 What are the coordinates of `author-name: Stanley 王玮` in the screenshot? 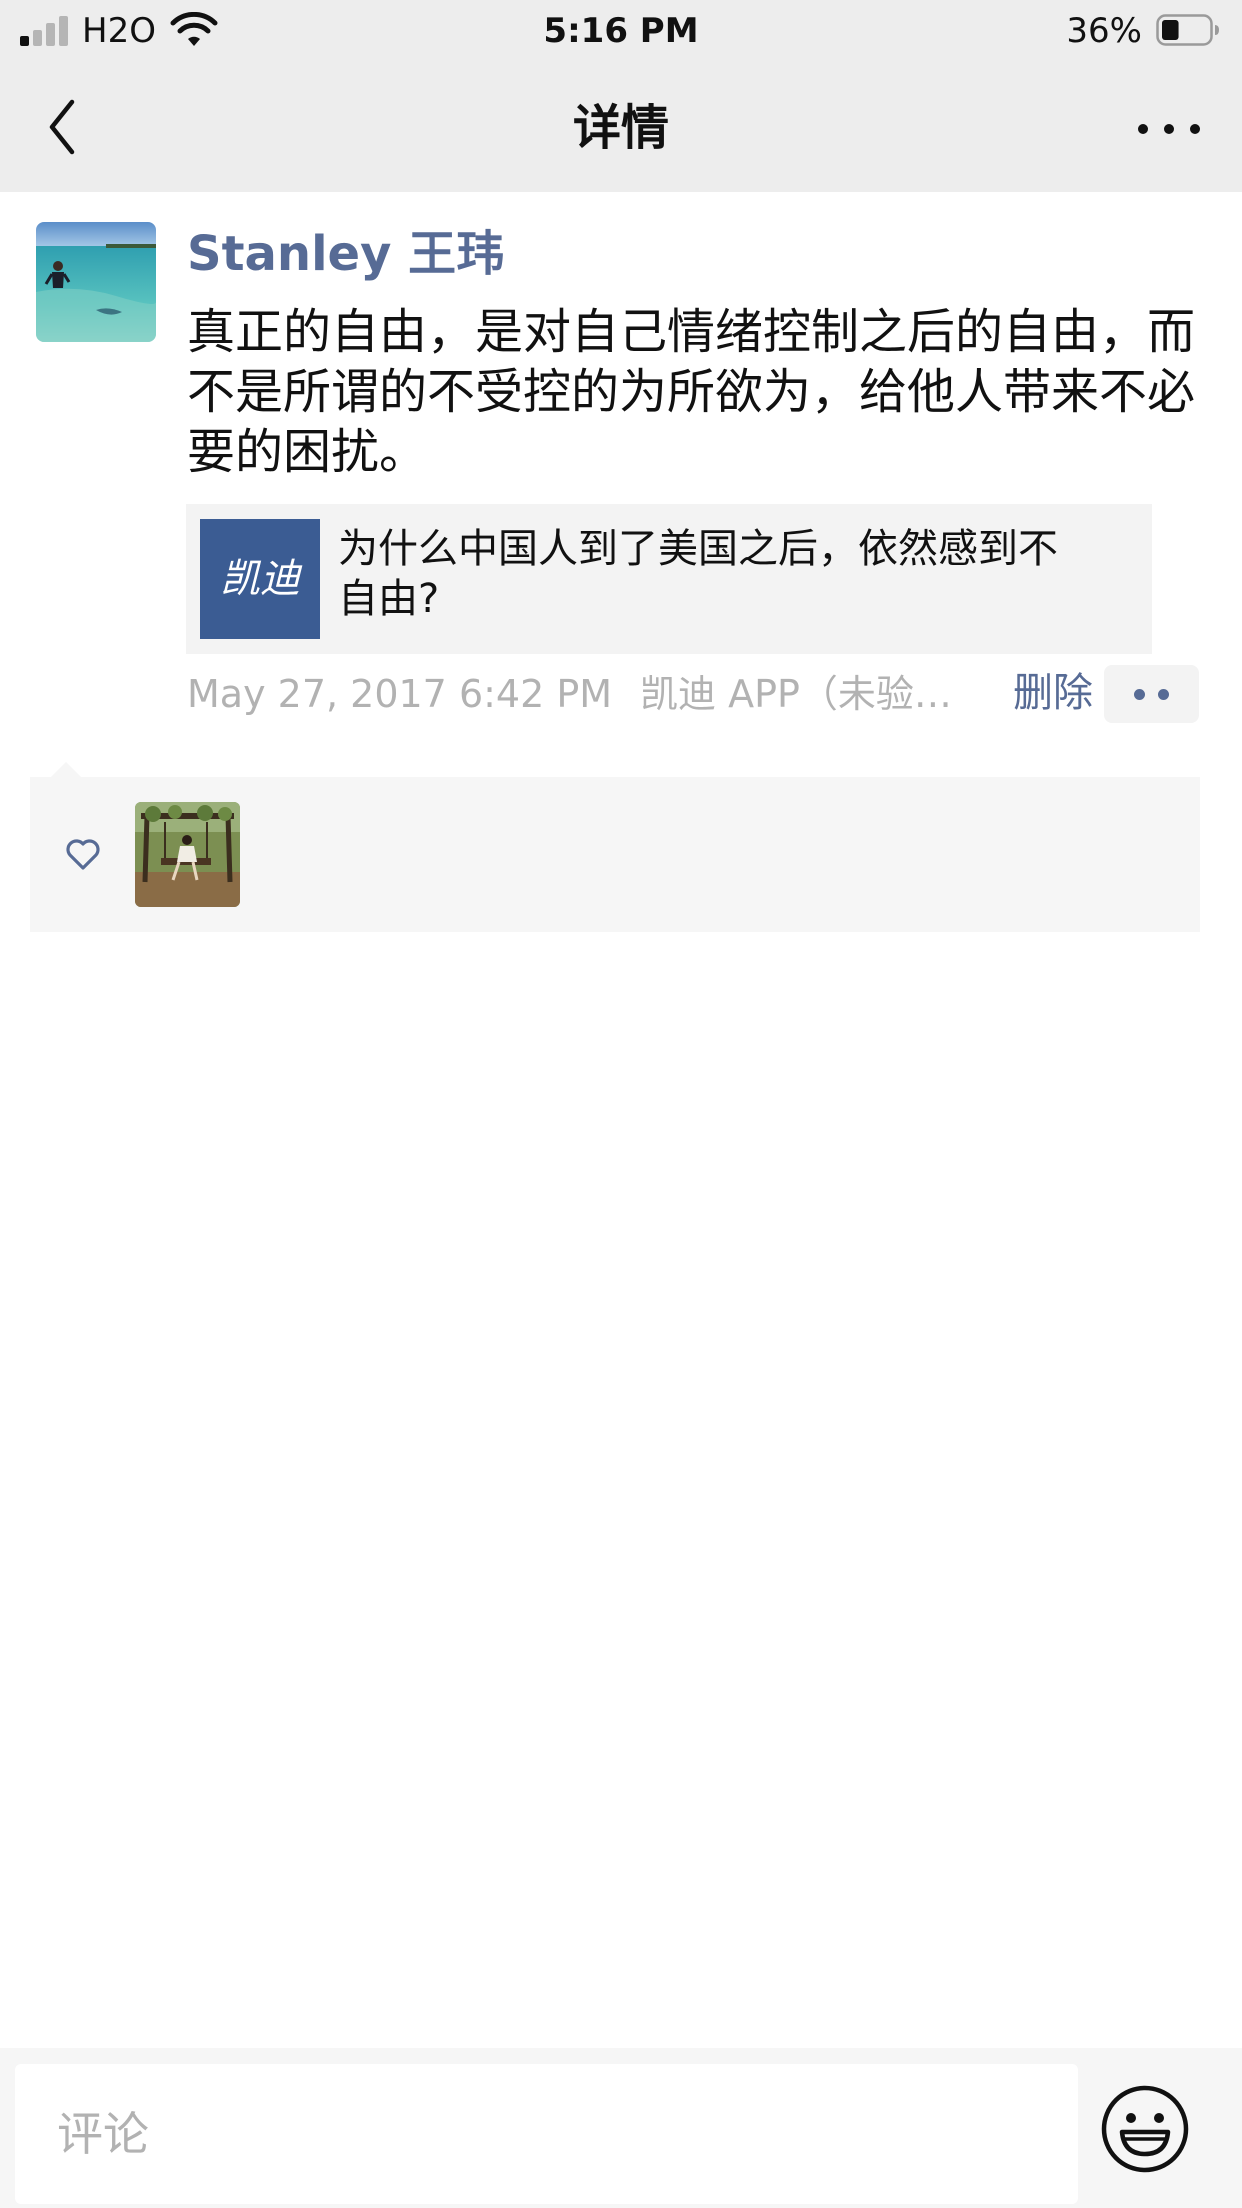 It's located at (345, 254).